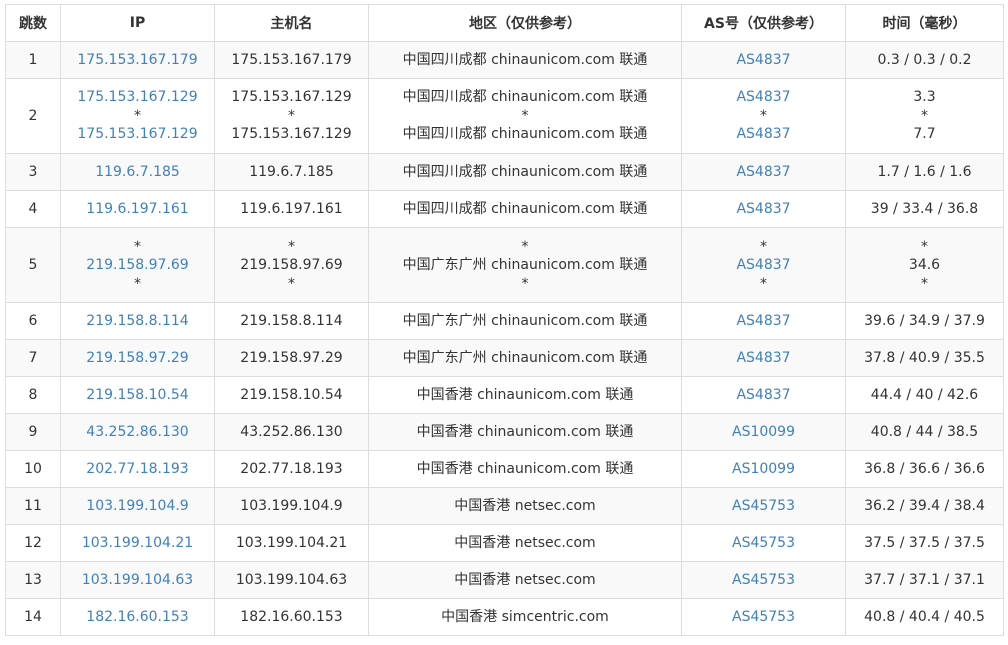 The image size is (1008, 645). What do you see at coordinates (924, 59) in the screenshot?
I see `time-value: 0.3 / 0.3 / 0.2` at bounding box center [924, 59].